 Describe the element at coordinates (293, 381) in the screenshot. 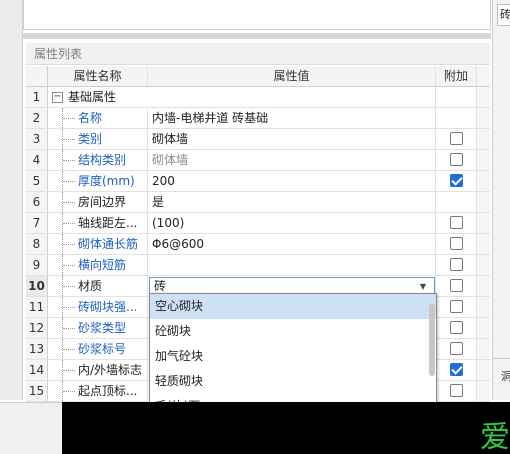

I see `dropdown-option: 轻质砌块` at that location.